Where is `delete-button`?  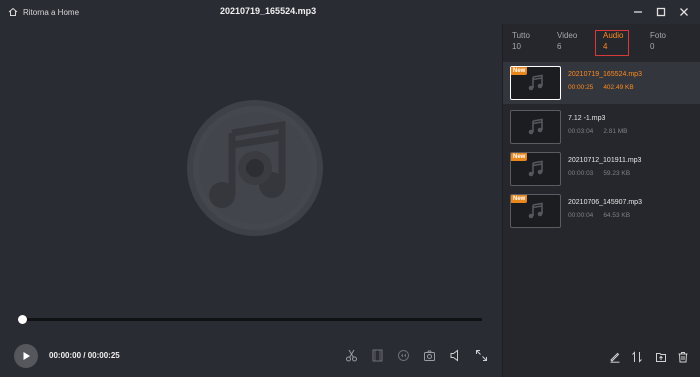
delete-button is located at coordinates (682, 356).